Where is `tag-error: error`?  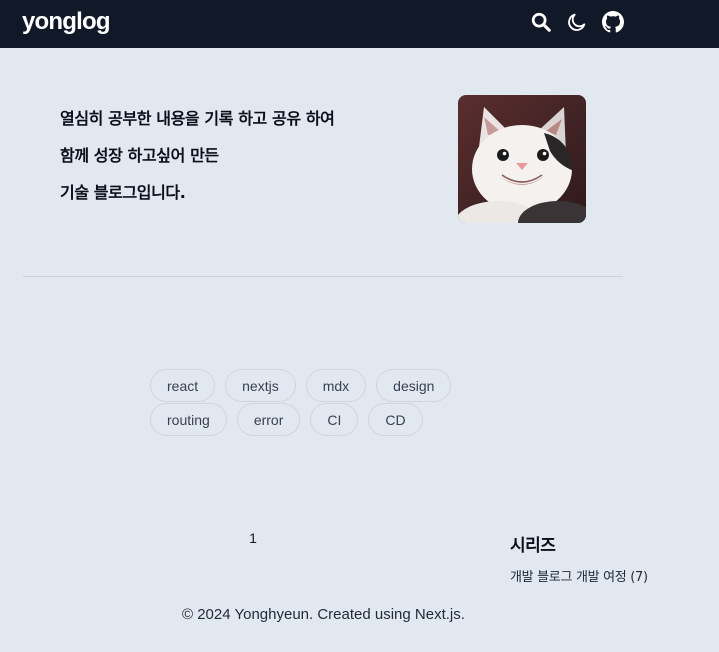 tag-error: error is located at coordinates (268, 419).